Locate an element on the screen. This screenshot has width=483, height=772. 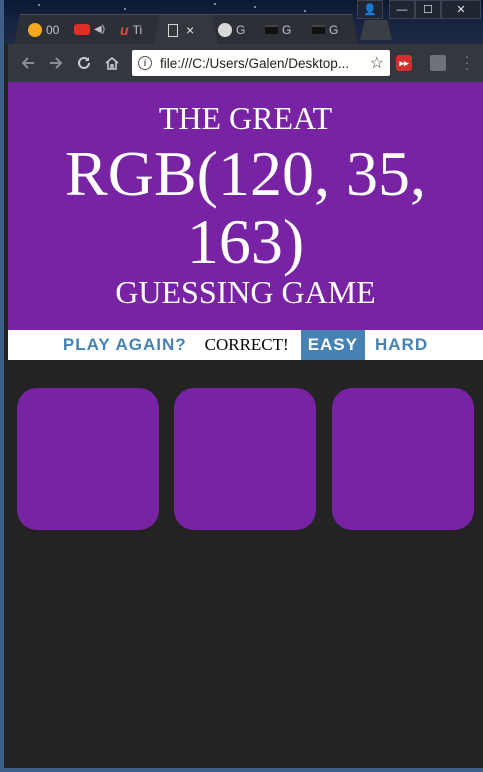
rgb-display: RGB(120, 35, 163) is located at coordinates (245, 207).